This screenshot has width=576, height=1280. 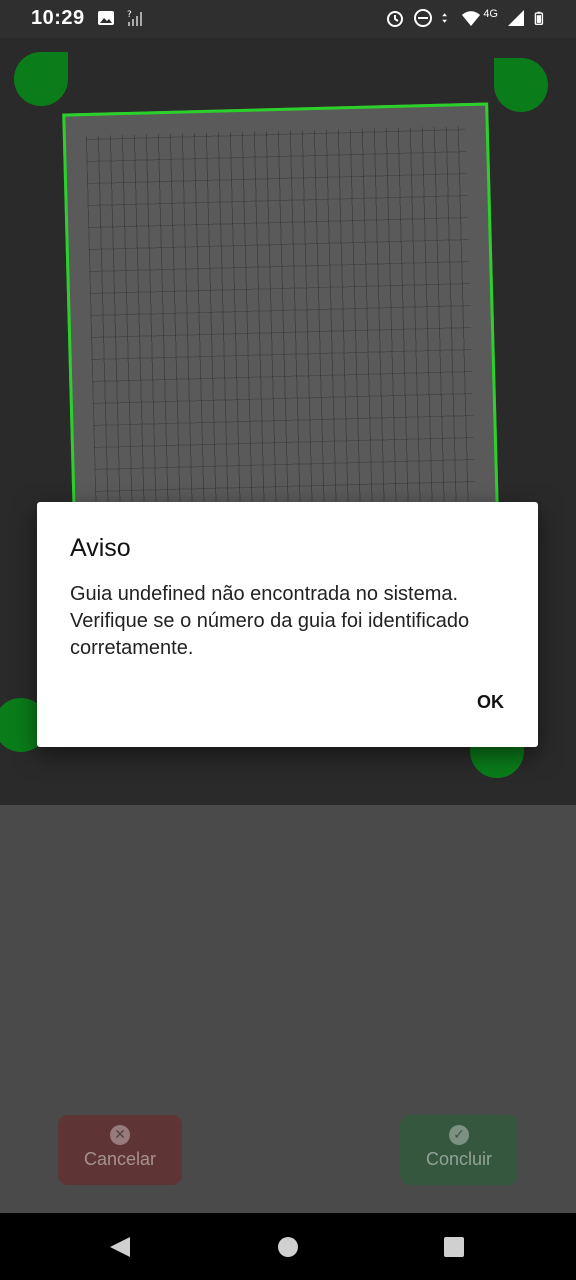 What do you see at coordinates (134, 18) in the screenshot?
I see `no-signal-icon: ?` at bounding box center [134, 18].